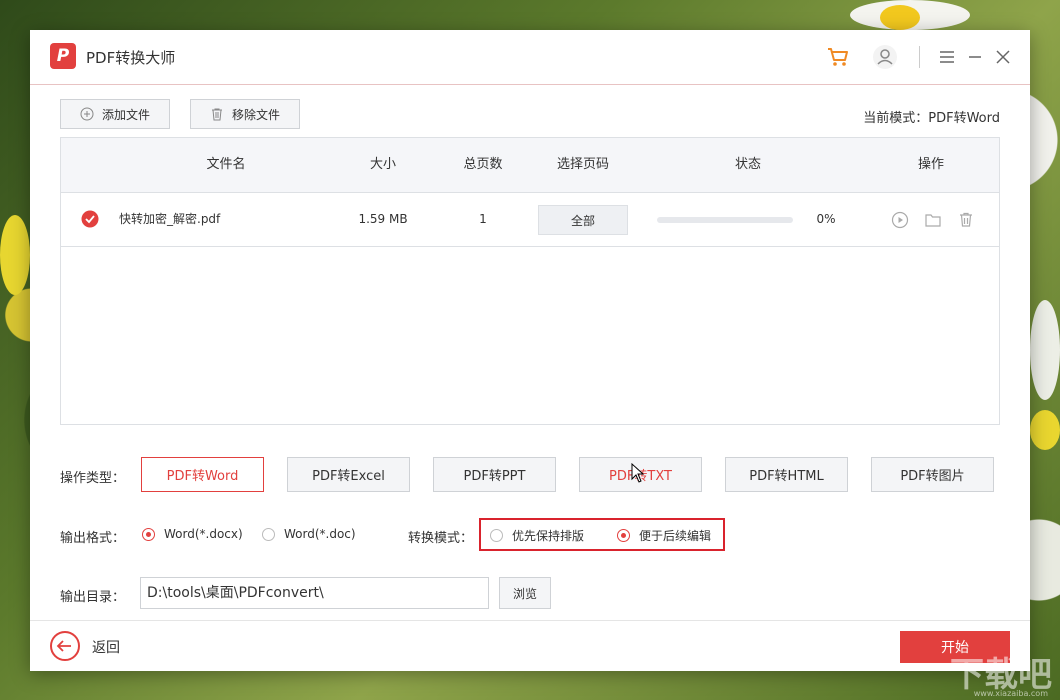 This screenshot has width=1060, height=700. Describe the element at coordinates (548, 536) in the screenshot. I see `mode-keep-layout-label: 优先保持排版` at that location.